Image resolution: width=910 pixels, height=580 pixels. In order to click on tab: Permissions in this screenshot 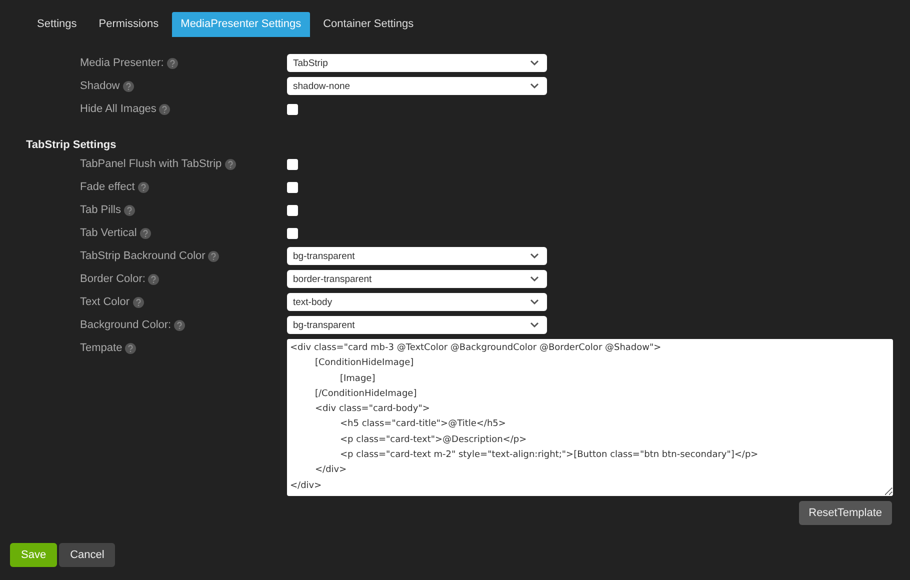, I will do `click(129, 24)`.